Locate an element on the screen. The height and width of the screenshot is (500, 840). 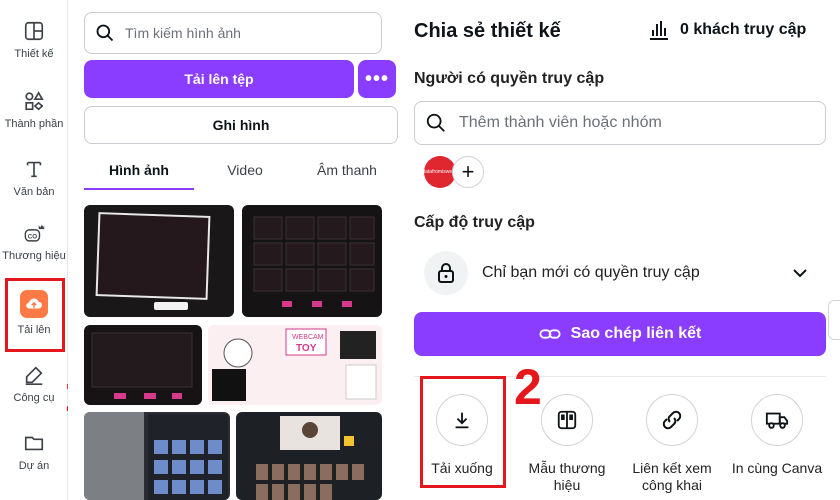
record-button: Ghi hình is located at coordinates (241, 125).